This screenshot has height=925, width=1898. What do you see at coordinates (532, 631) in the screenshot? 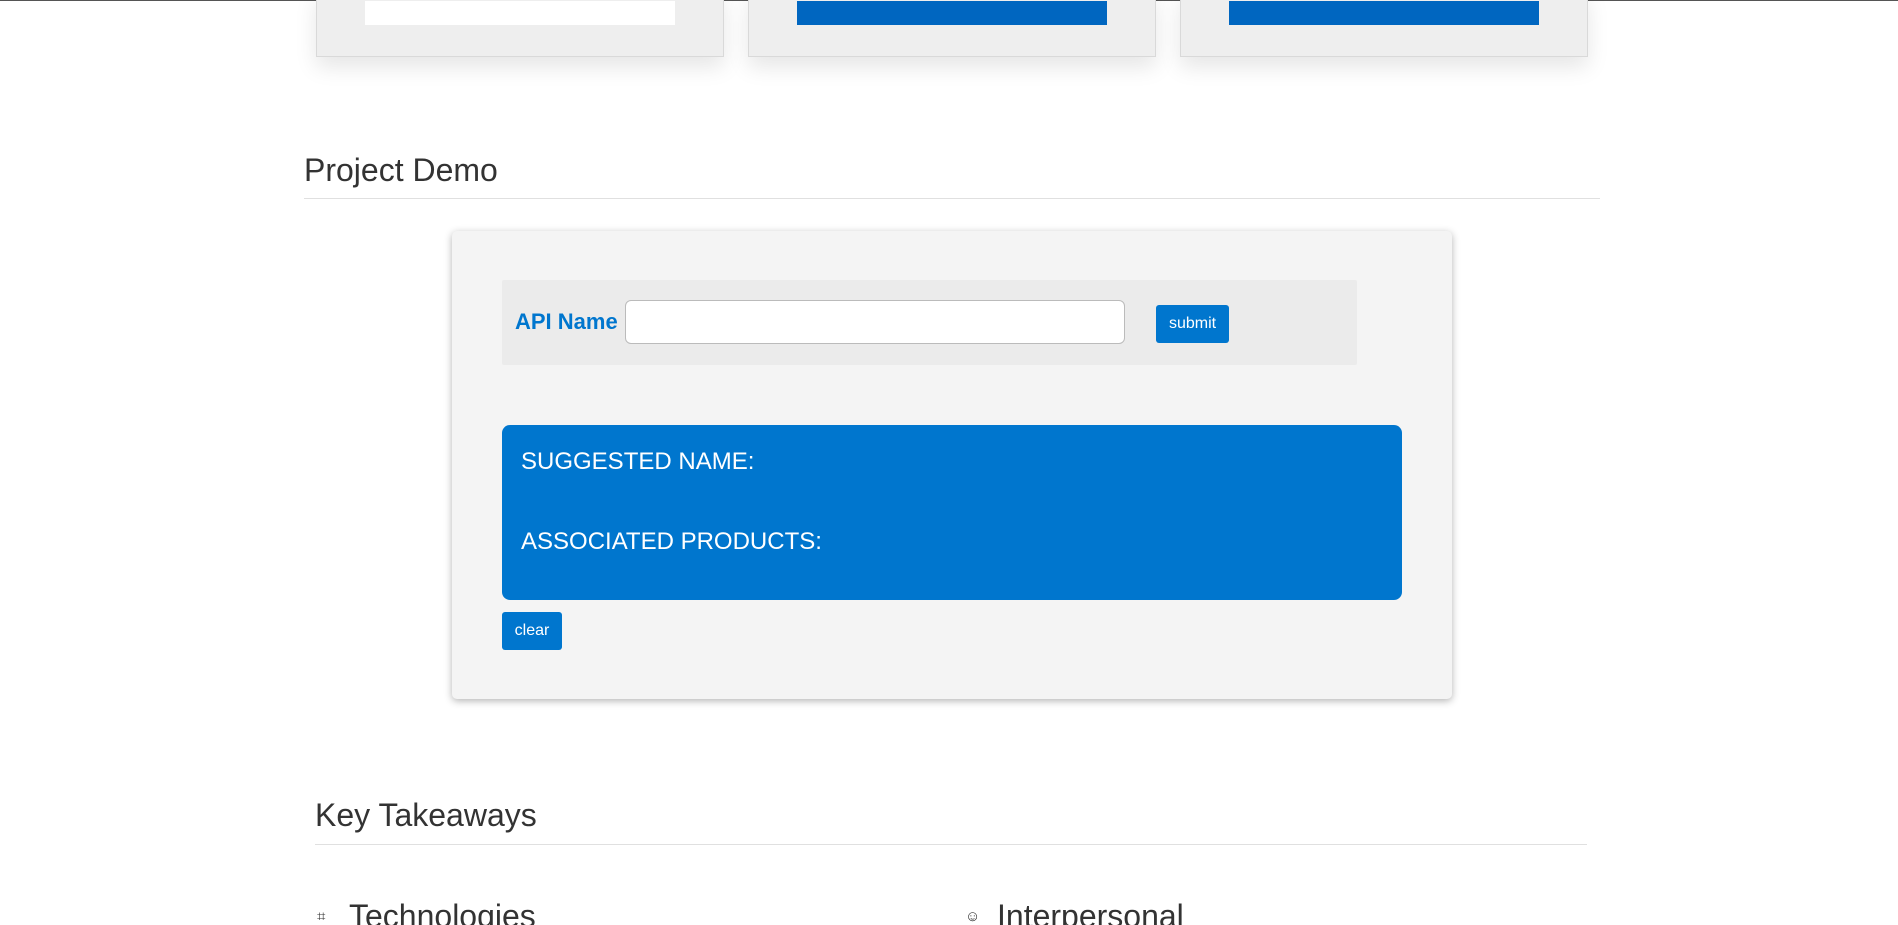
I see `clear-button: clear` at bounding box center [532, 631].